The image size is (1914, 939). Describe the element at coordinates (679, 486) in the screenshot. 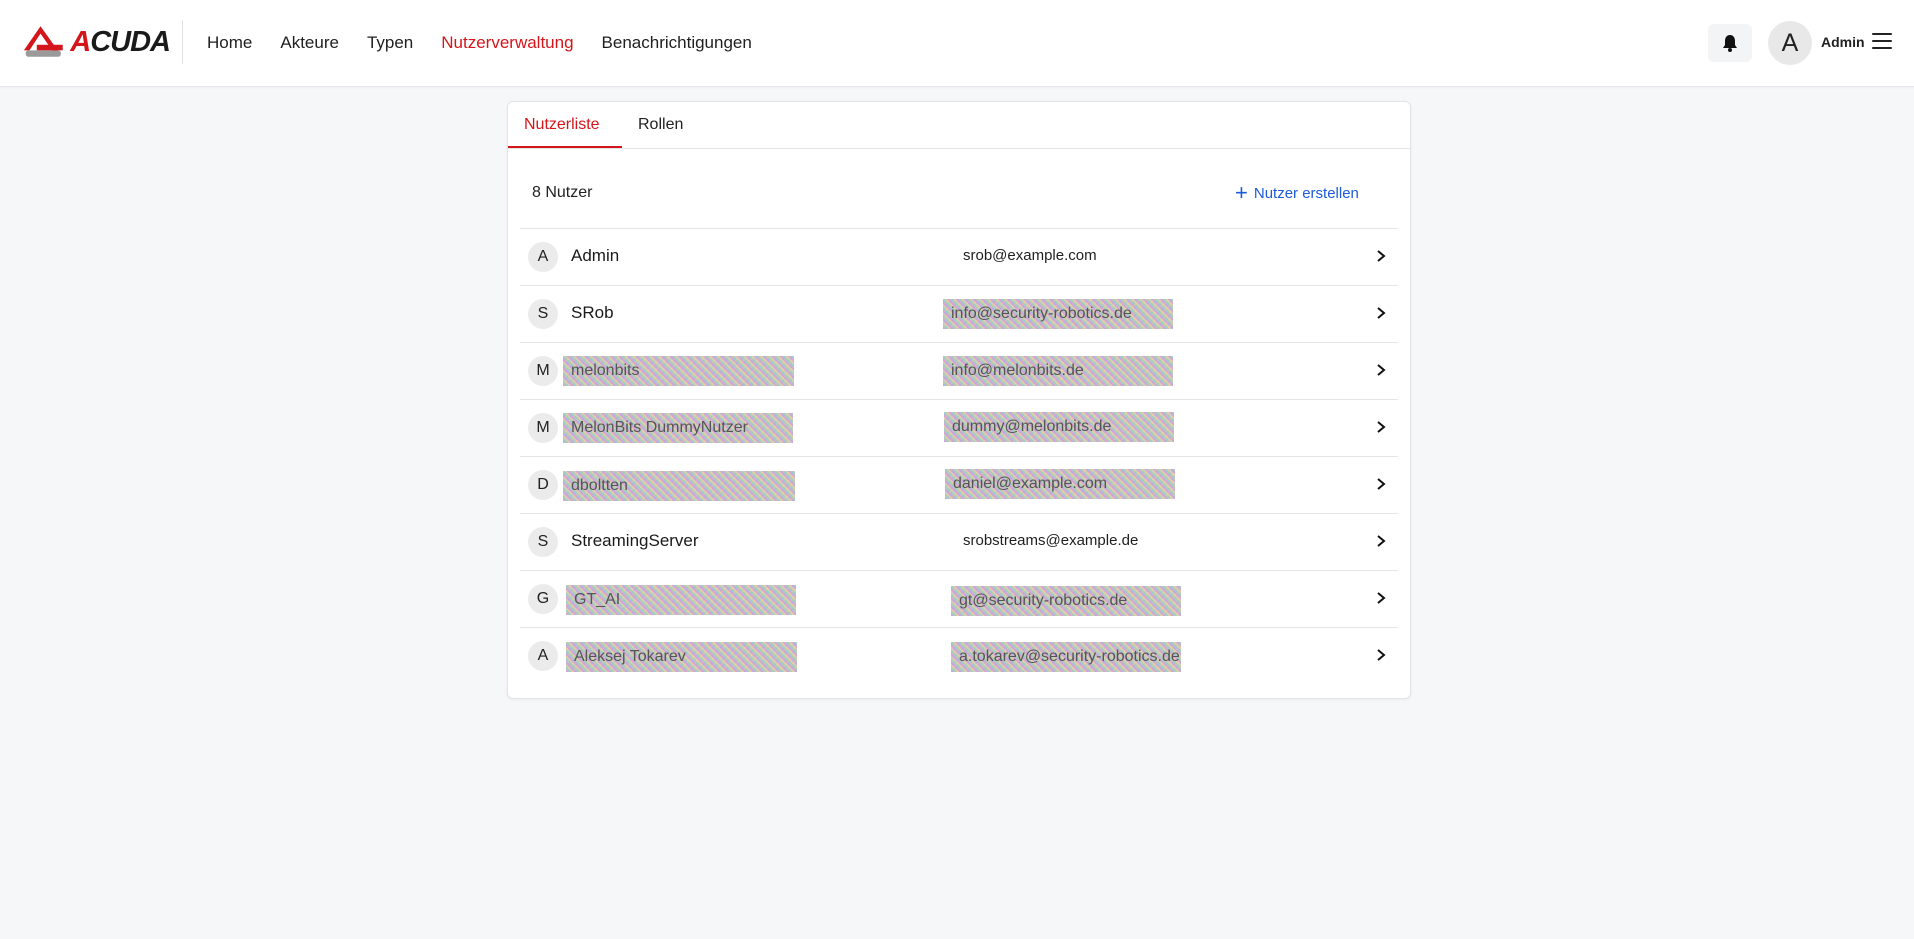

I see `redacted-name: dboltten` at that location.